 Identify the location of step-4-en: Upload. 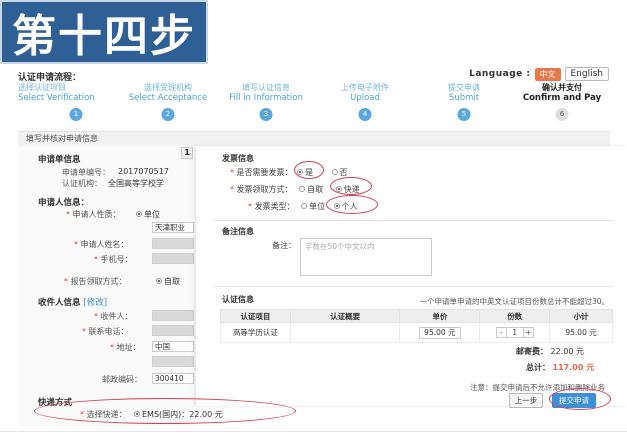
(365, 98).